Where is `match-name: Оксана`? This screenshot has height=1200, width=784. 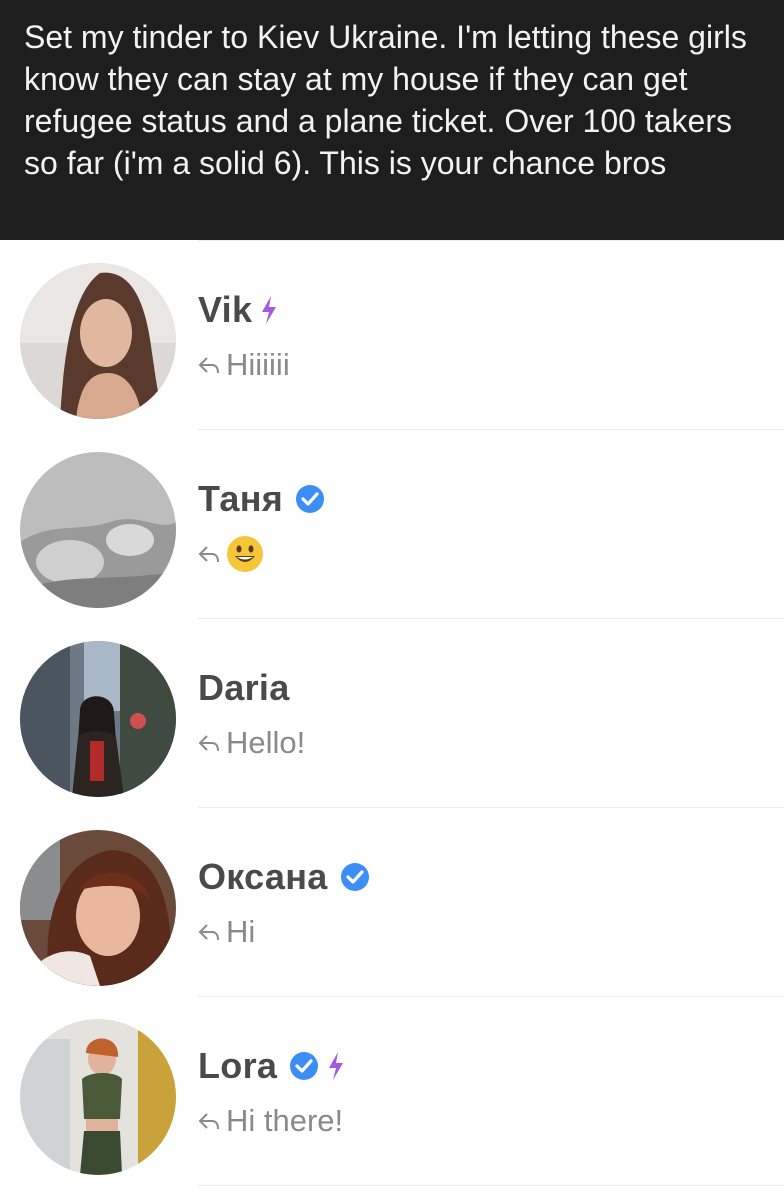
match-name: Оксана is located at coordinates (263, 876).